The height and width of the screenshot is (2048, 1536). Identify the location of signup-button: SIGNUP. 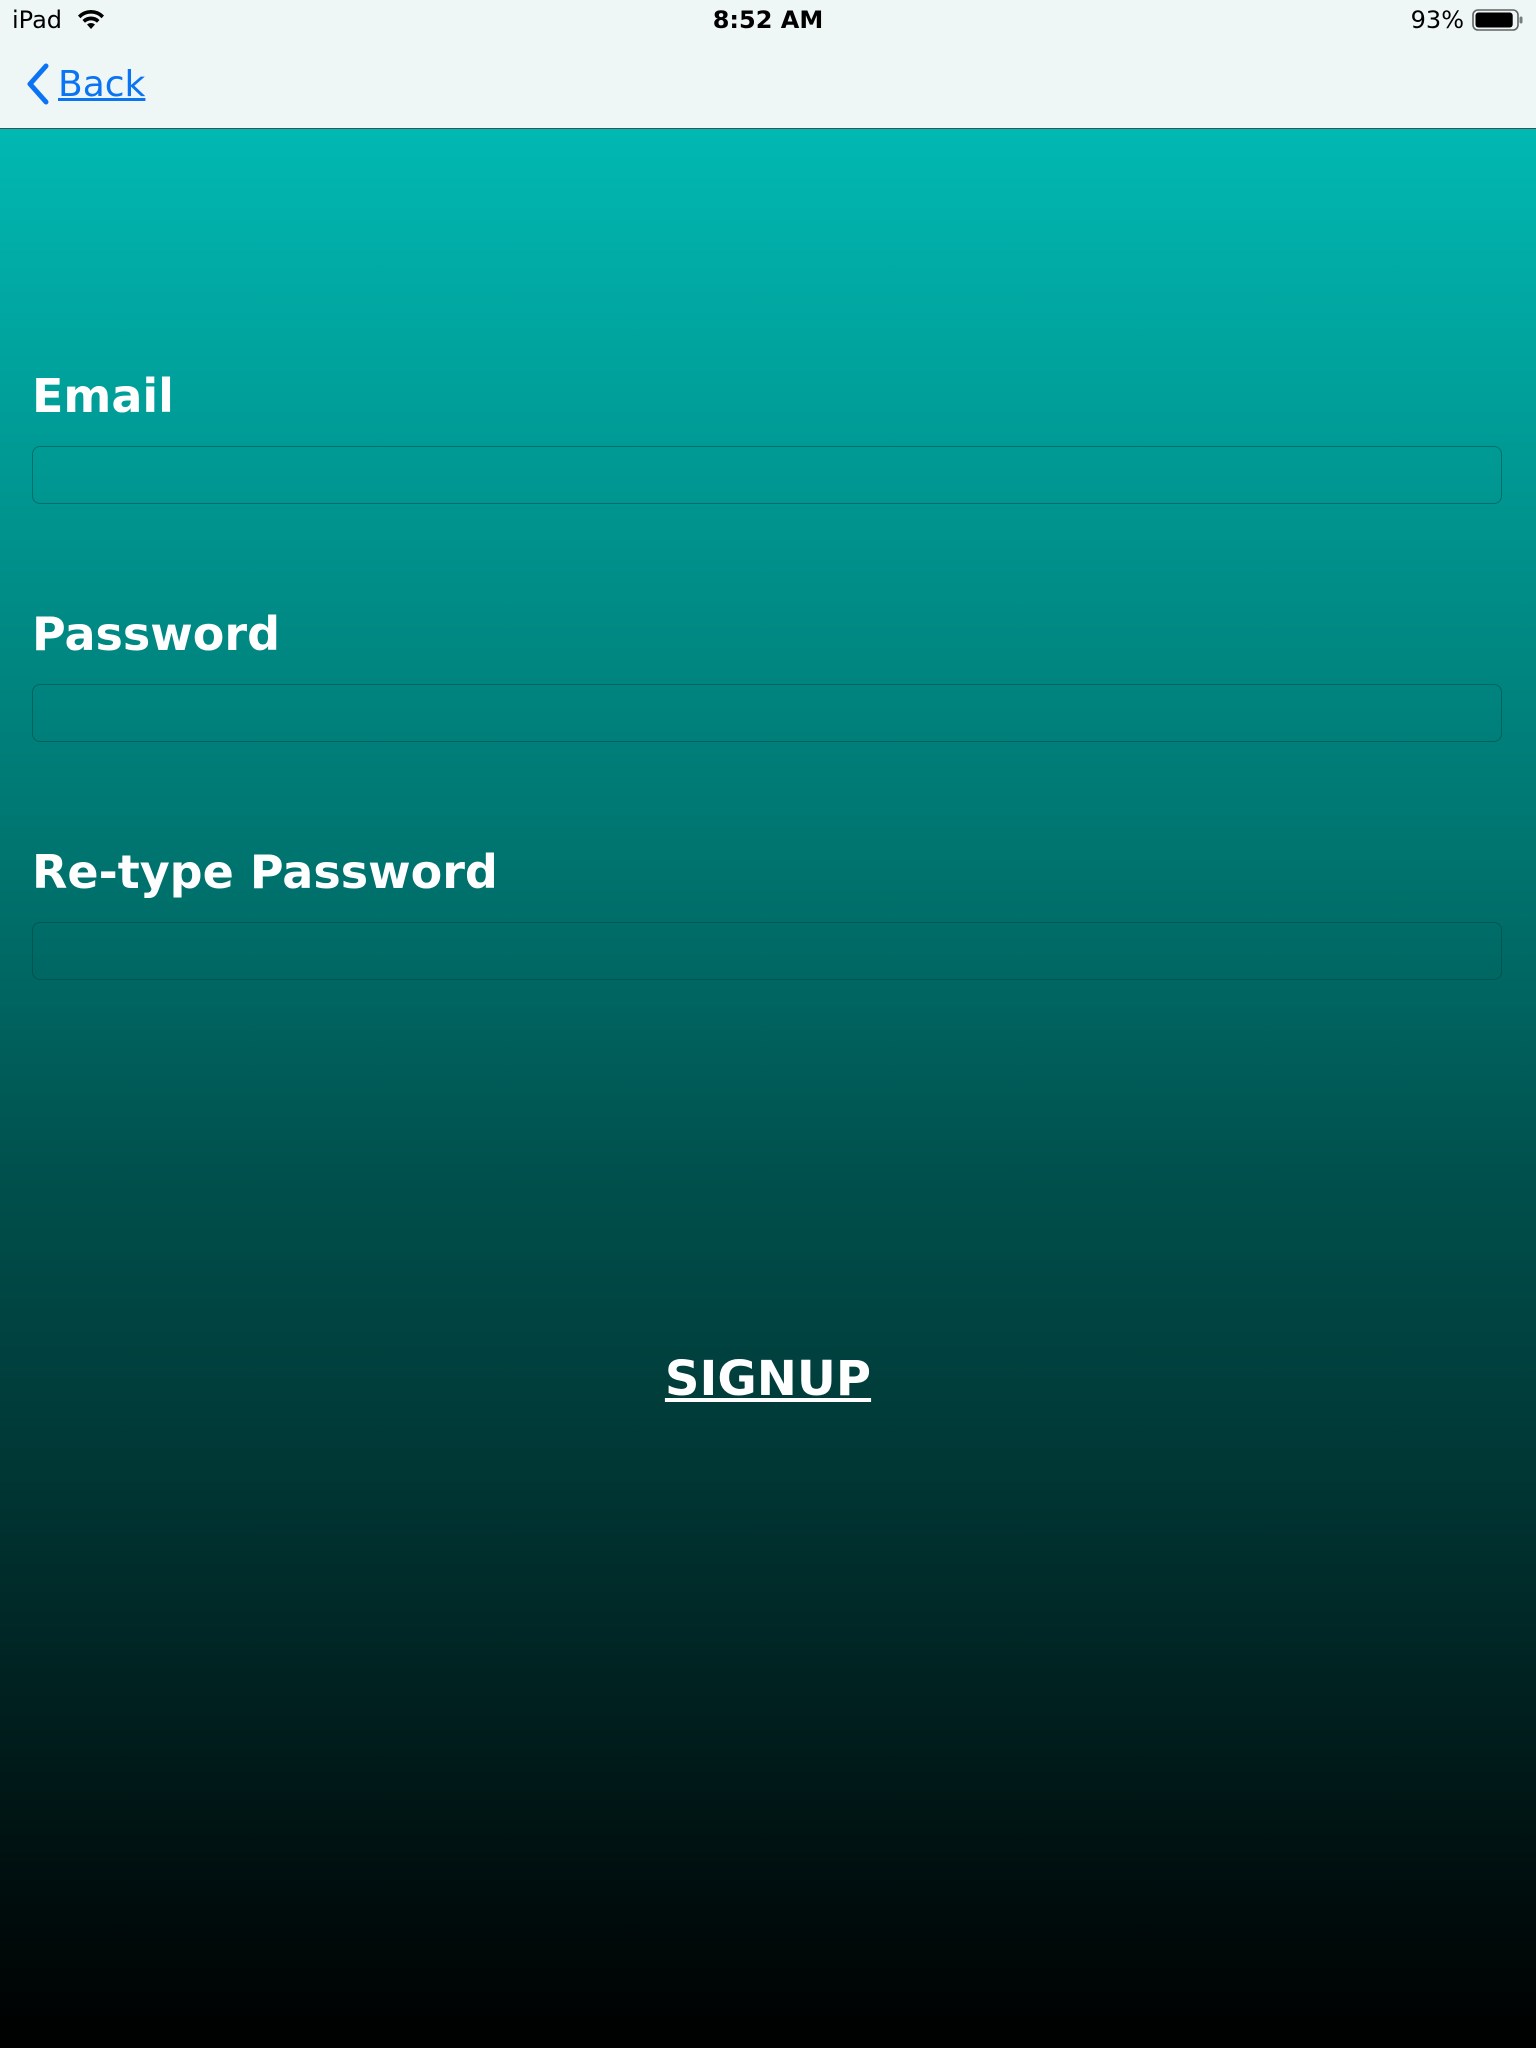
(768, 1379).